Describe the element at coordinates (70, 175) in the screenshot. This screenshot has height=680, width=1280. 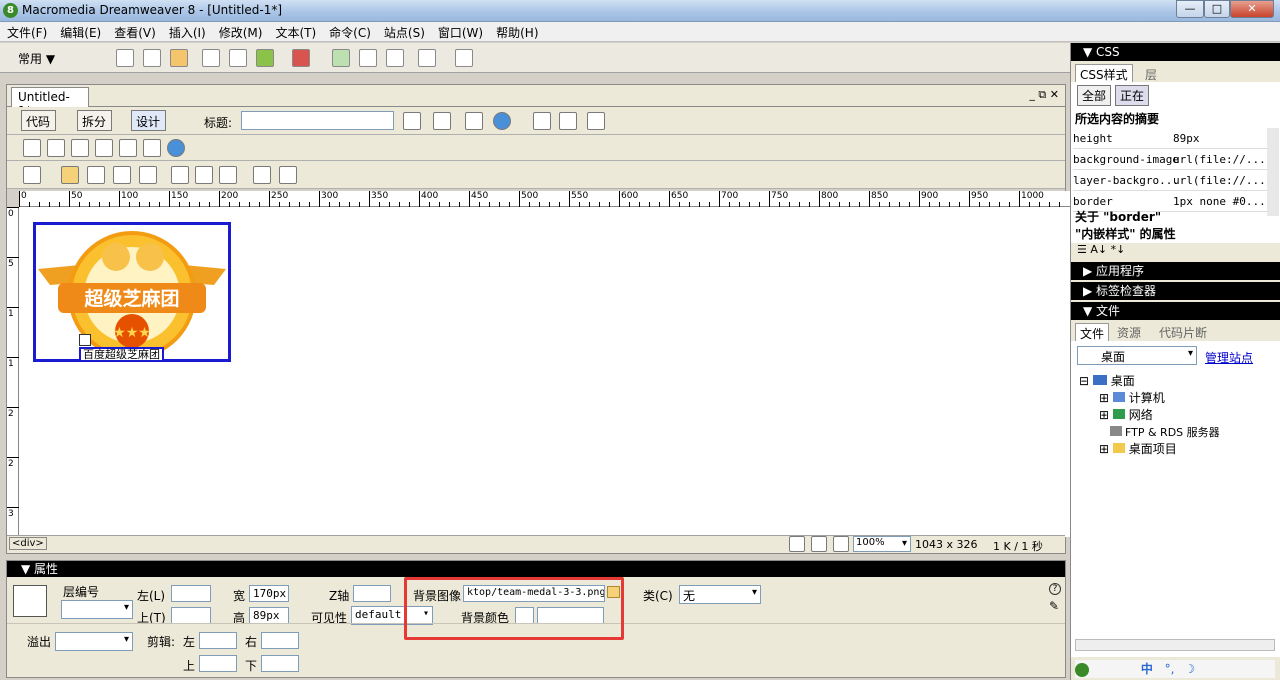
I see `open-icon` at that location.